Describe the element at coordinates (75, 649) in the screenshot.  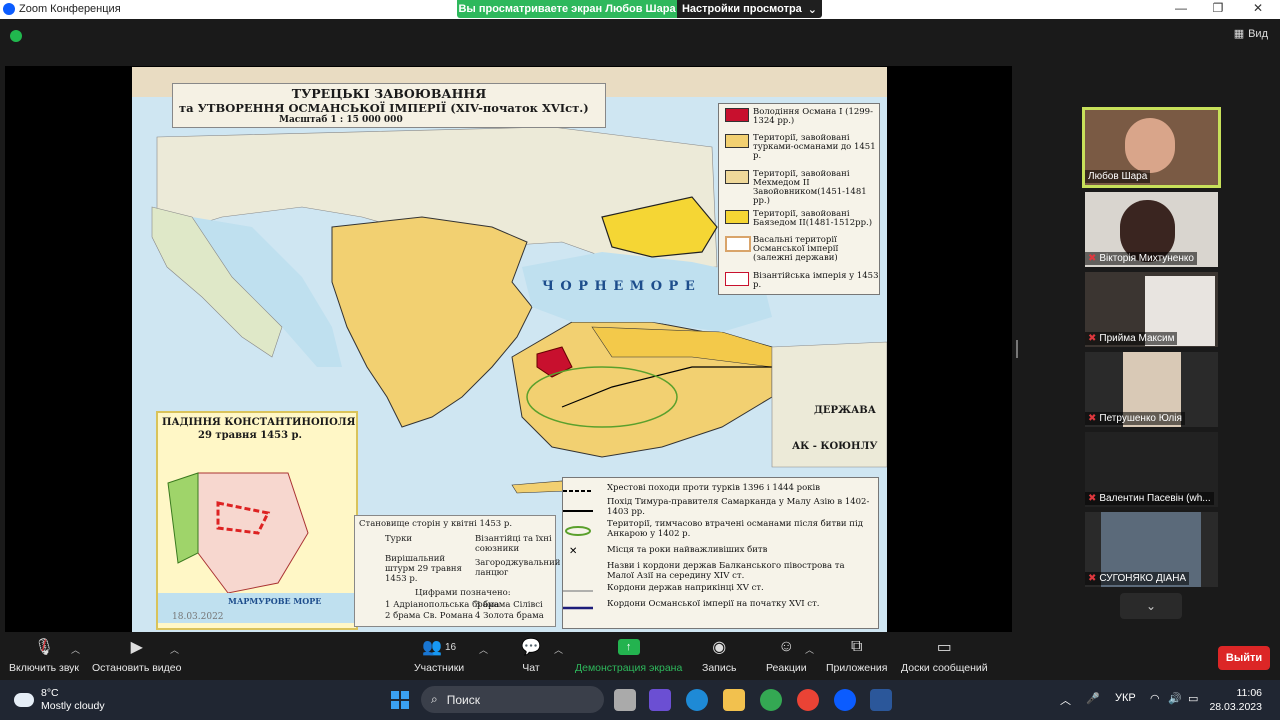
I see `audio-options-caret: ︿` at that location.